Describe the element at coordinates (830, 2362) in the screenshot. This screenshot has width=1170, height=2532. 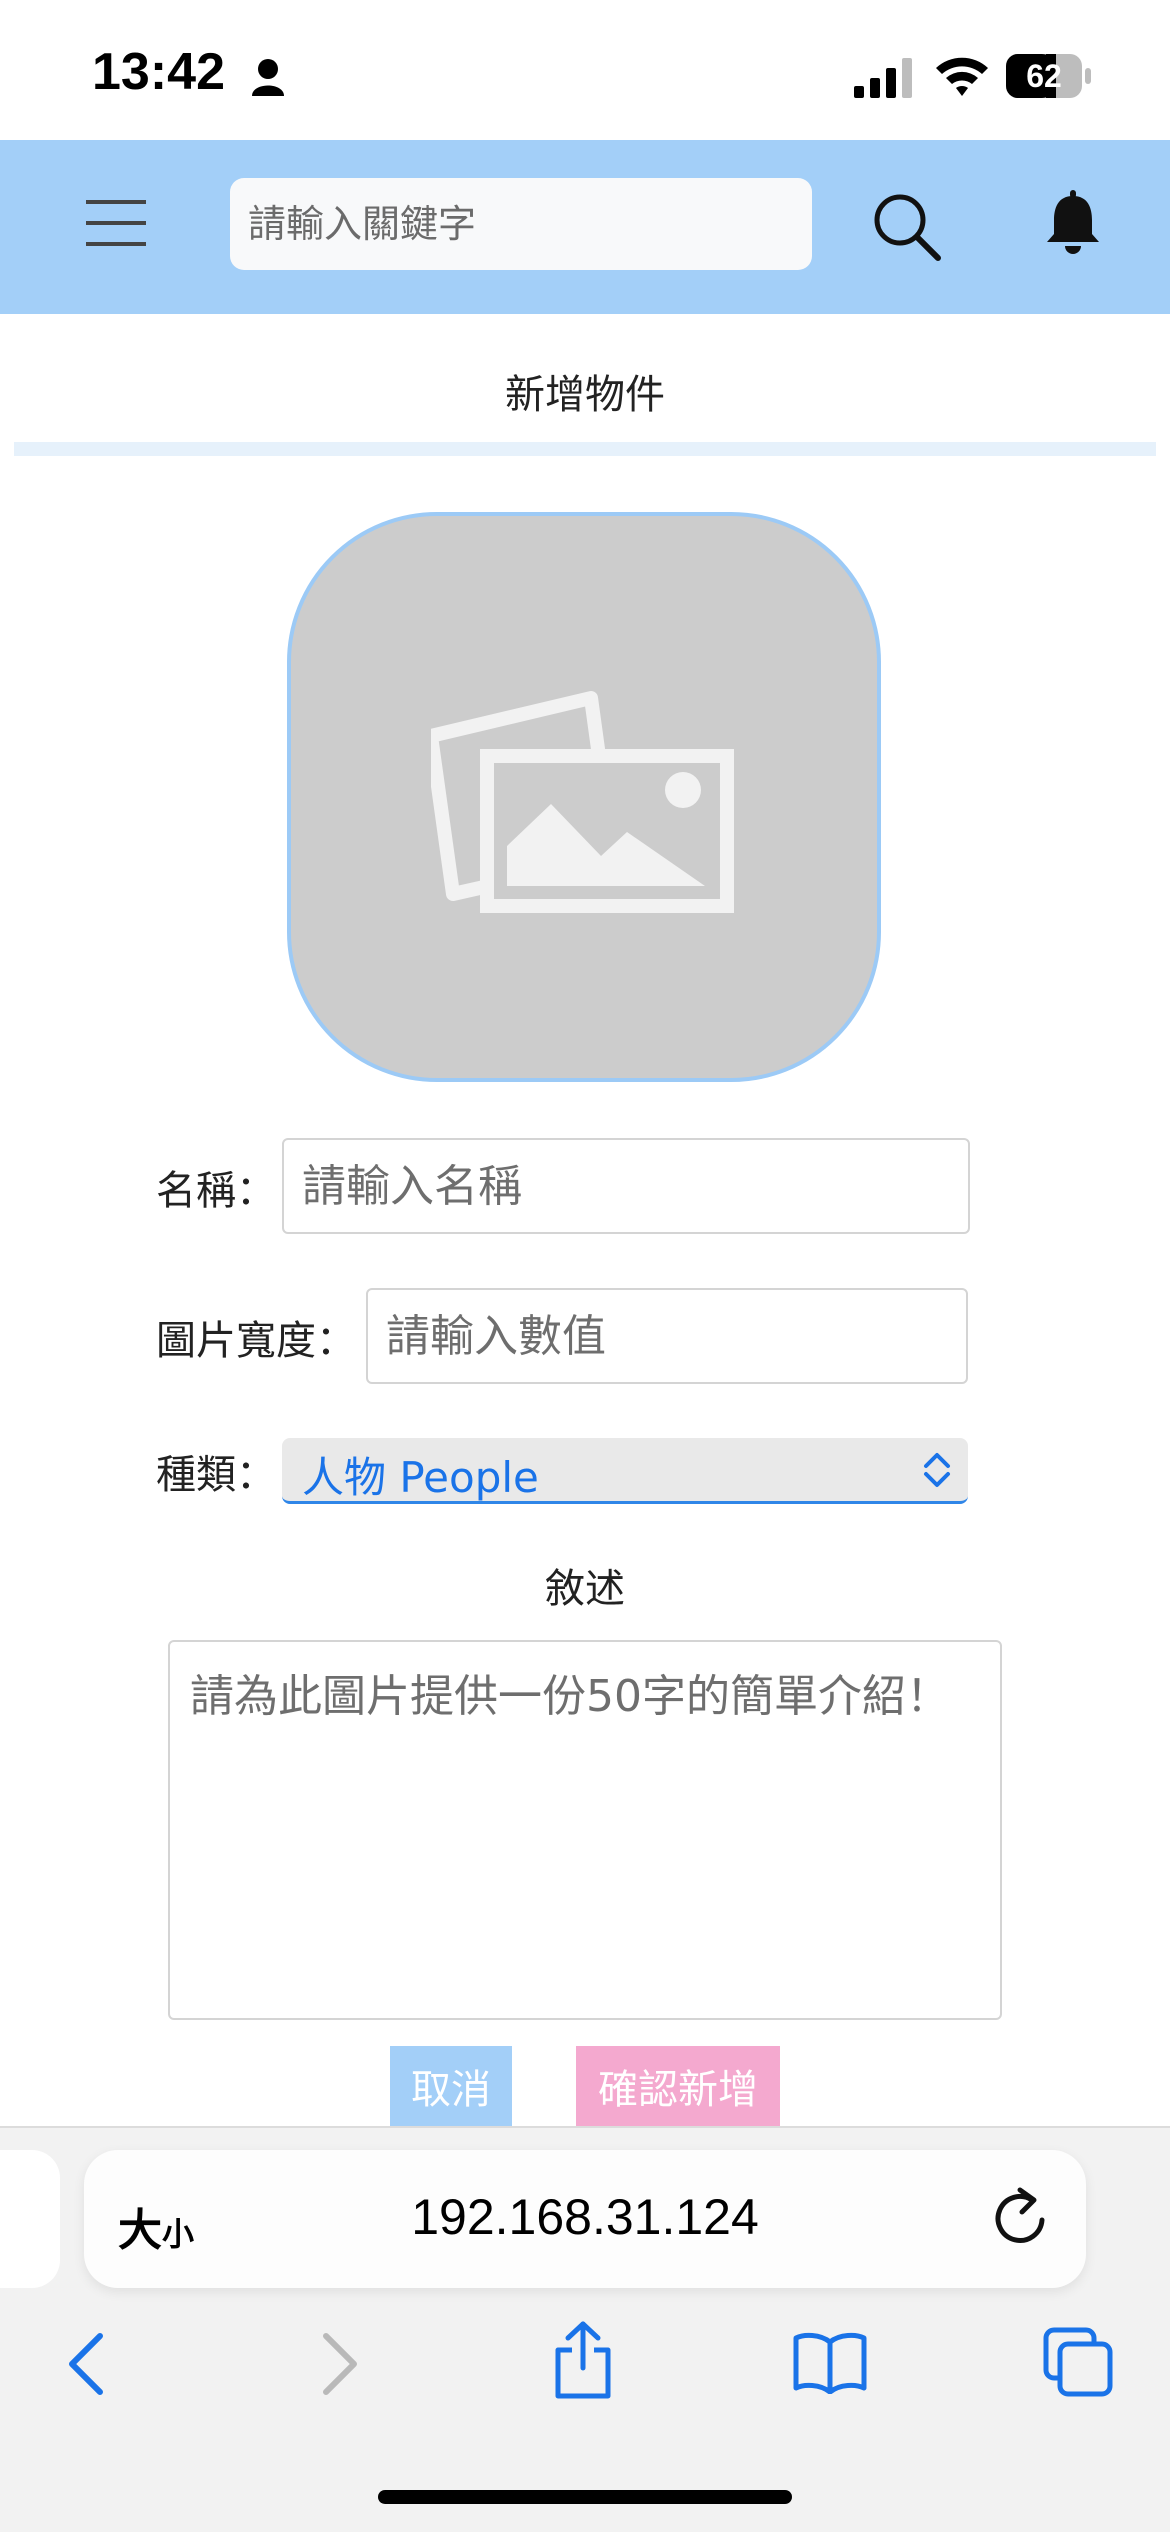
I see `bookmarks-icon` at that location.